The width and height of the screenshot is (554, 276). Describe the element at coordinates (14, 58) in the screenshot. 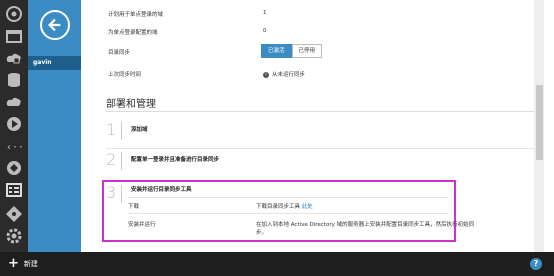

I see `cloud-service-icon` at that location.